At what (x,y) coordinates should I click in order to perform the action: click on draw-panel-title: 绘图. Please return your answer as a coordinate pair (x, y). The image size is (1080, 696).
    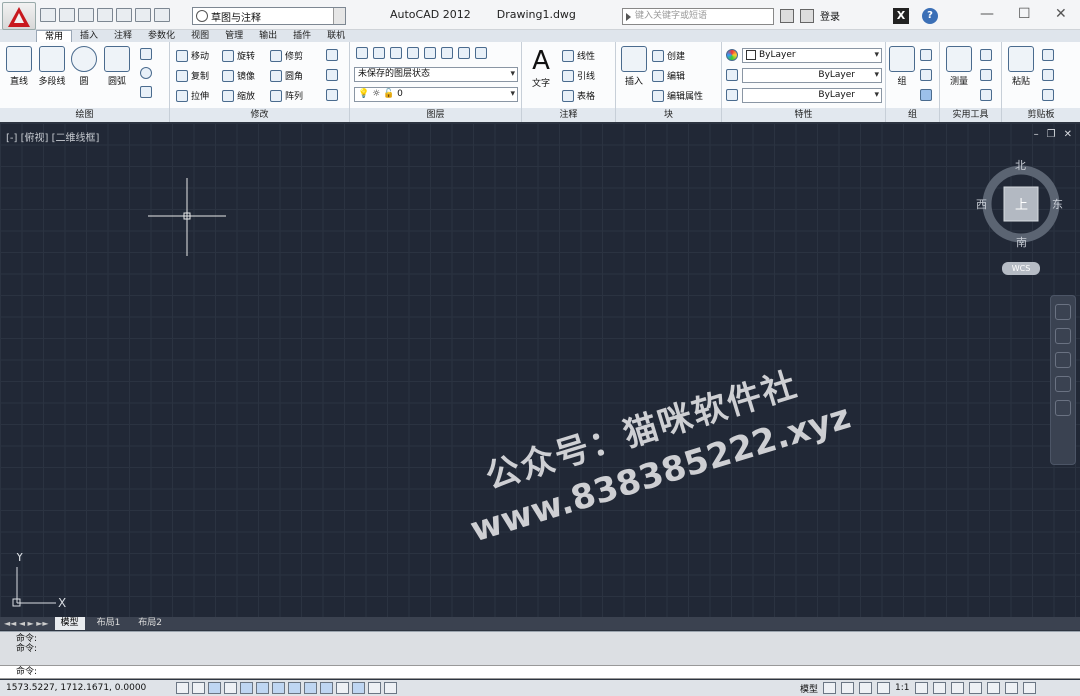
    Looking at the image, I should click on (84, 115).